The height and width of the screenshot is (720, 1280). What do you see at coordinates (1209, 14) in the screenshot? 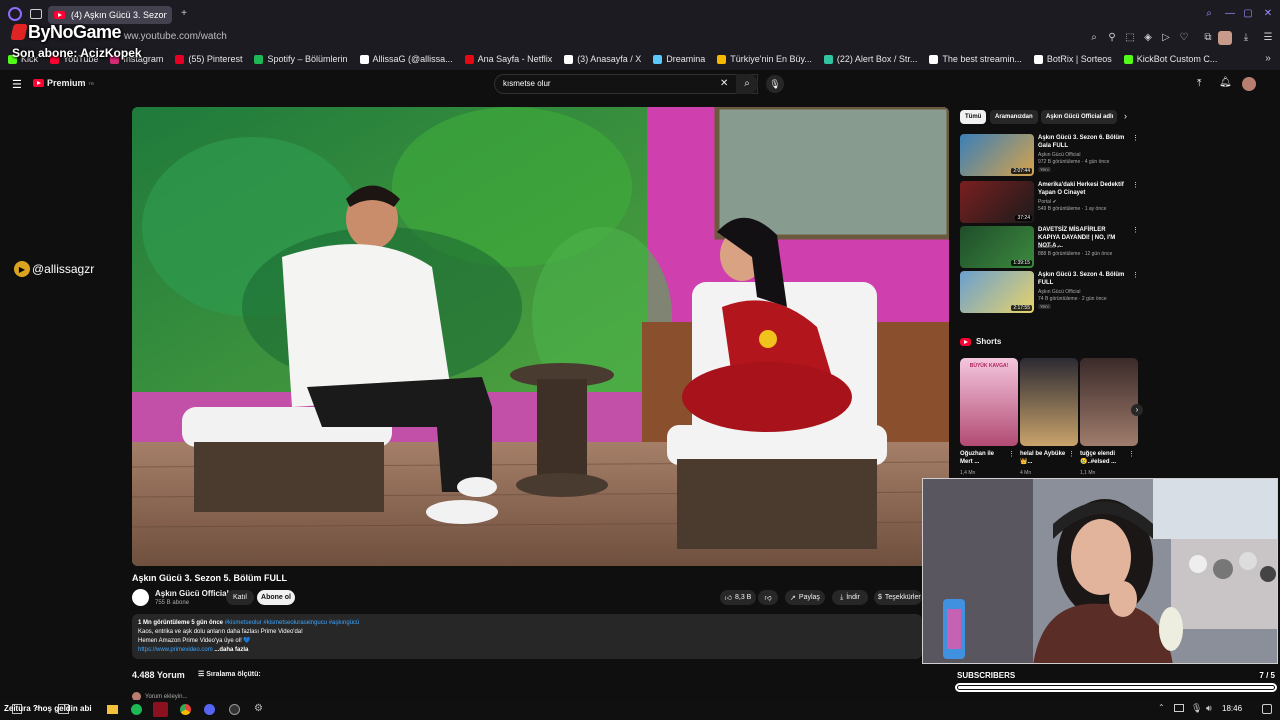
I see `search-tabs-icon: ⌕` at bounding box center [1209, 14].